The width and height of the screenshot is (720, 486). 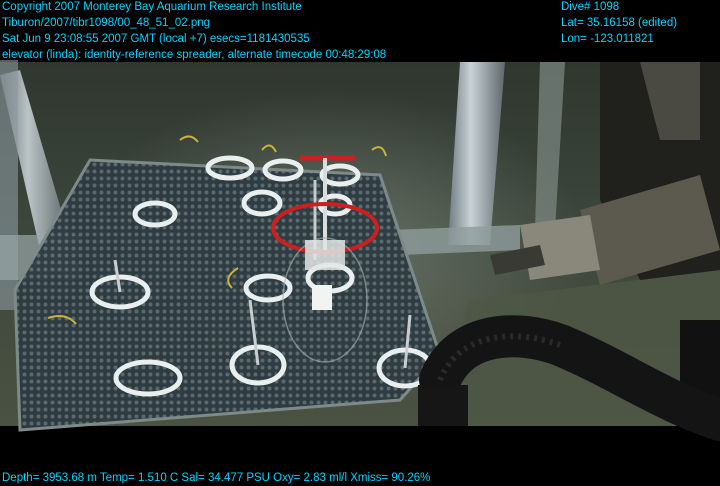 What do you see at coordinates (607, 39) in the screenshot?
I see `longitude-text: Lon= -123.011821` at bounding box center [607, 39].